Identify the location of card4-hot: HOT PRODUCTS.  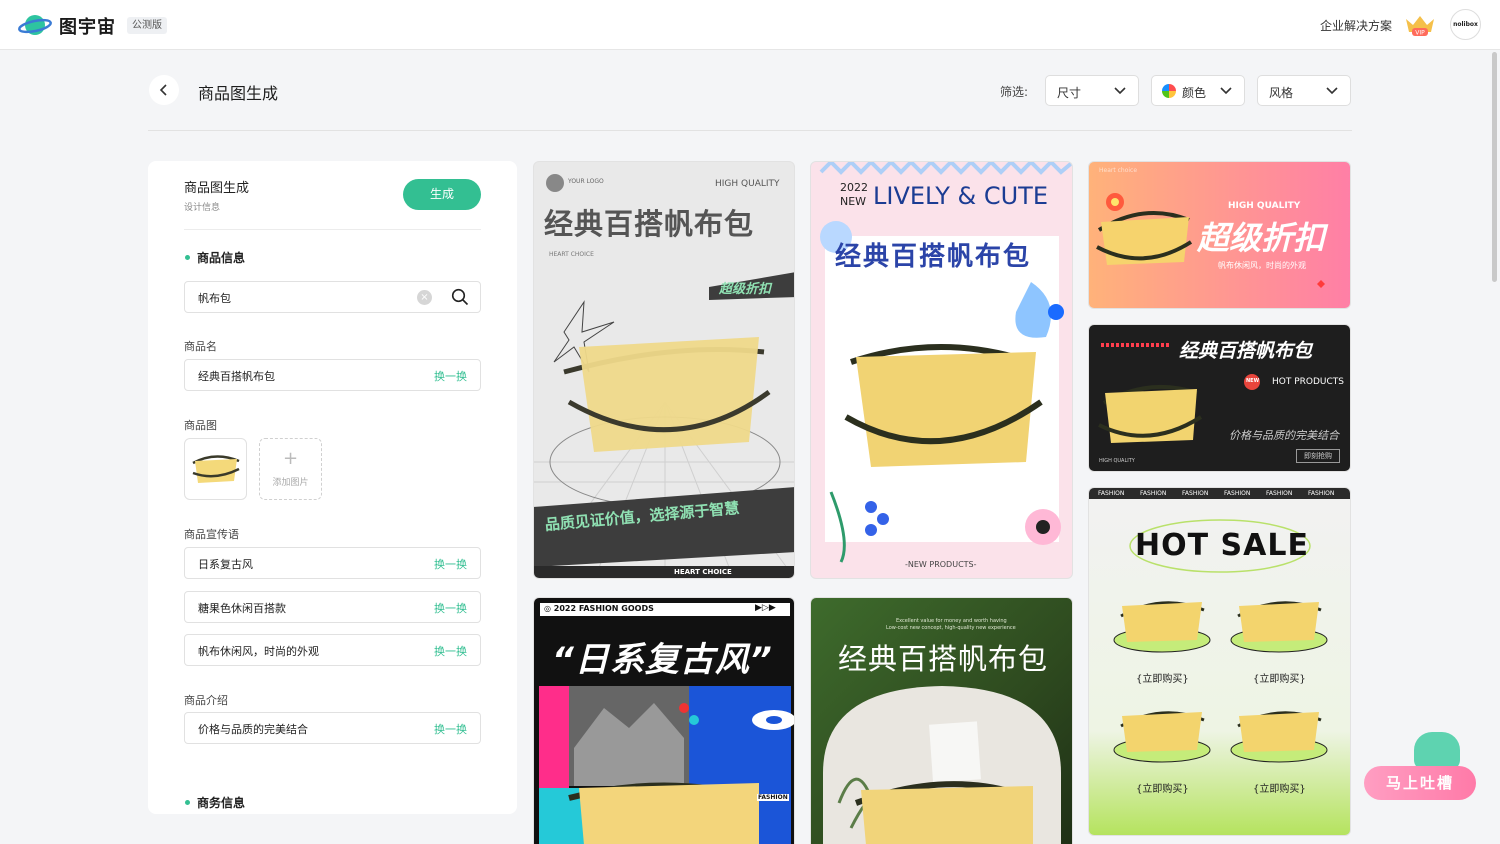
(1308, 382).